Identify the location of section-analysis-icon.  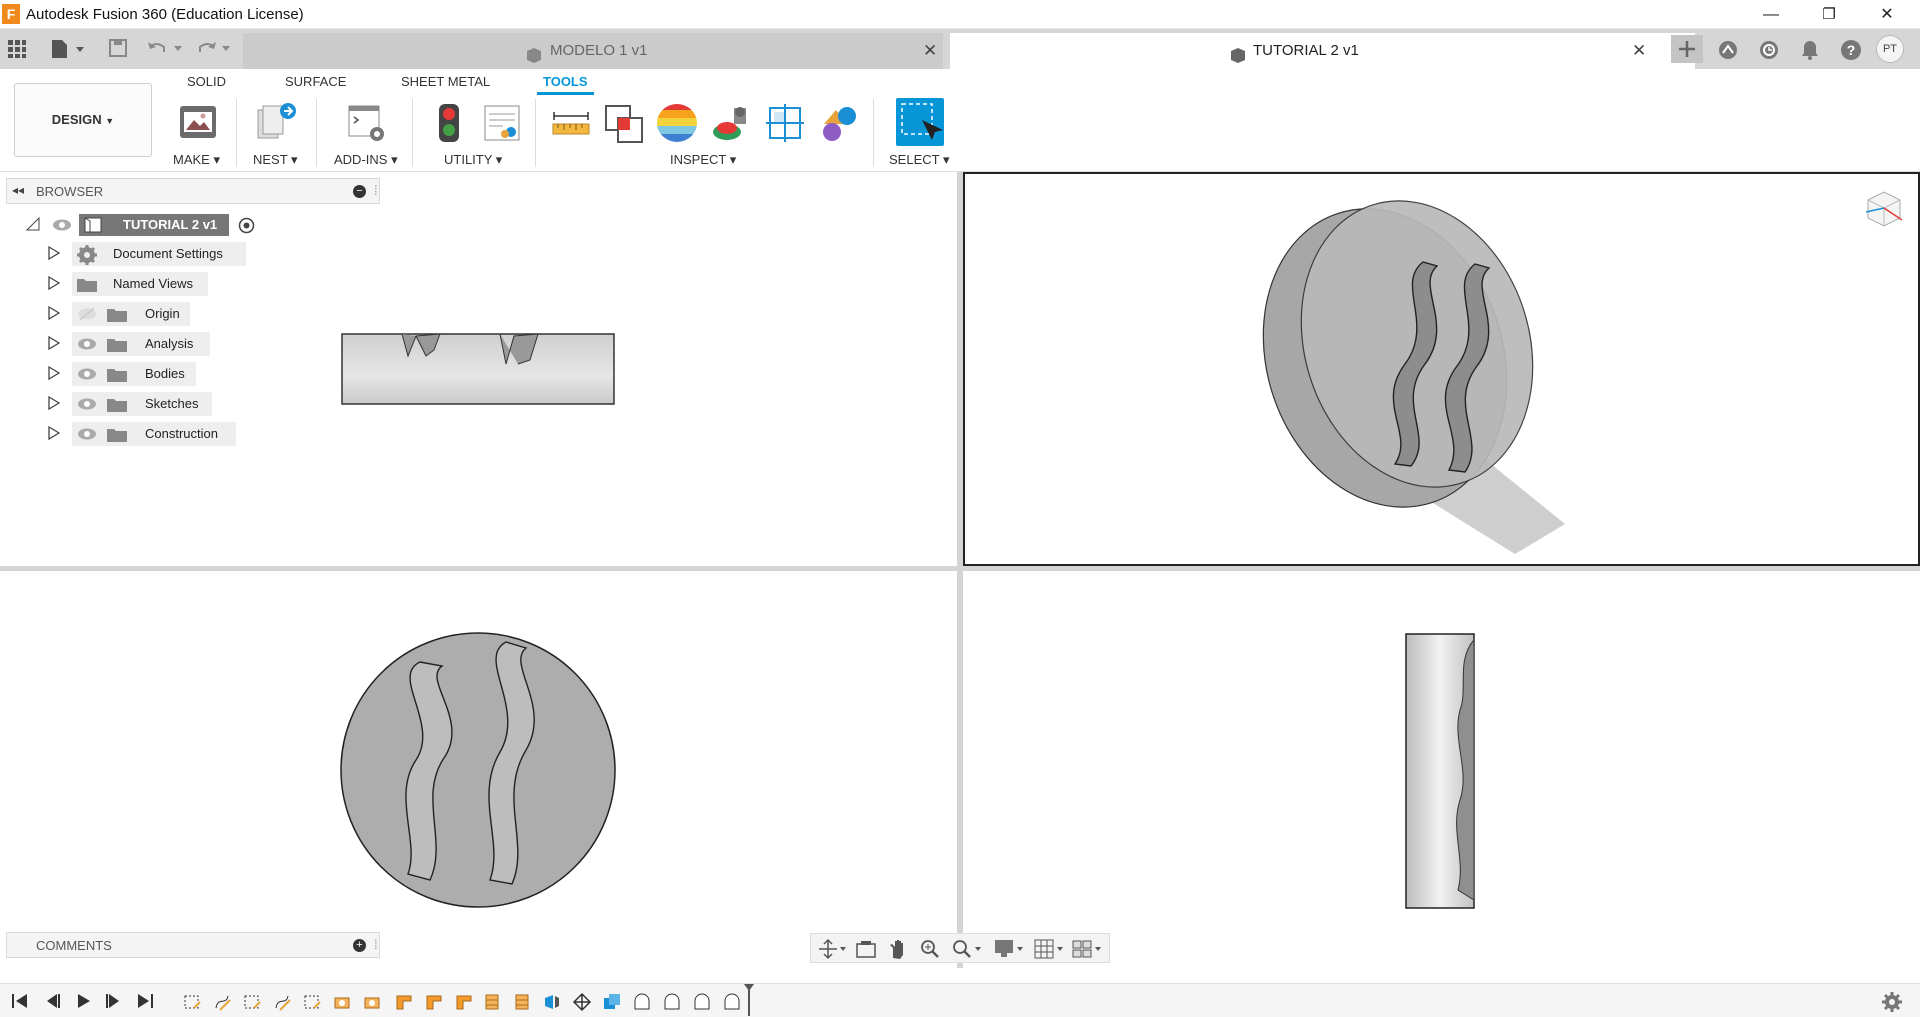
(785, 123).